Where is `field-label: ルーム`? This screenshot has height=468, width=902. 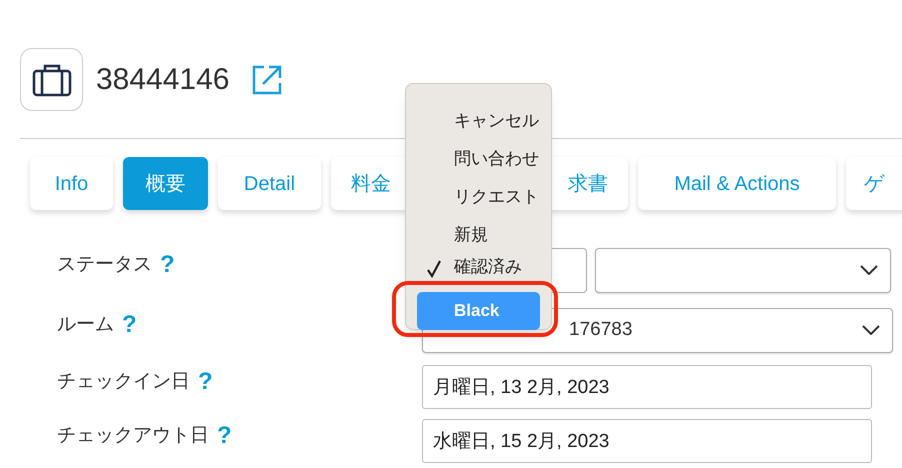 field-label: ルーム is located at coordinates (85, 324).